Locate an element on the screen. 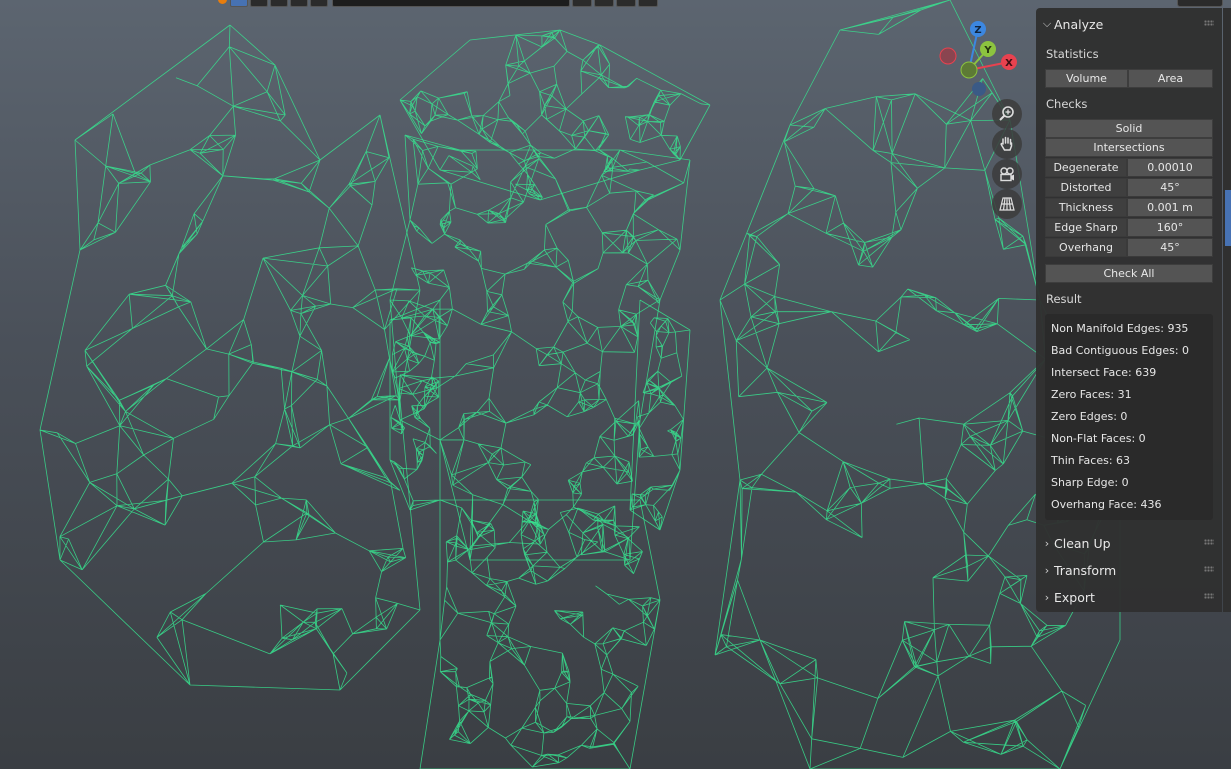  edge-sharp-button: Edge Sharp is located at coordinates (1086, 227).